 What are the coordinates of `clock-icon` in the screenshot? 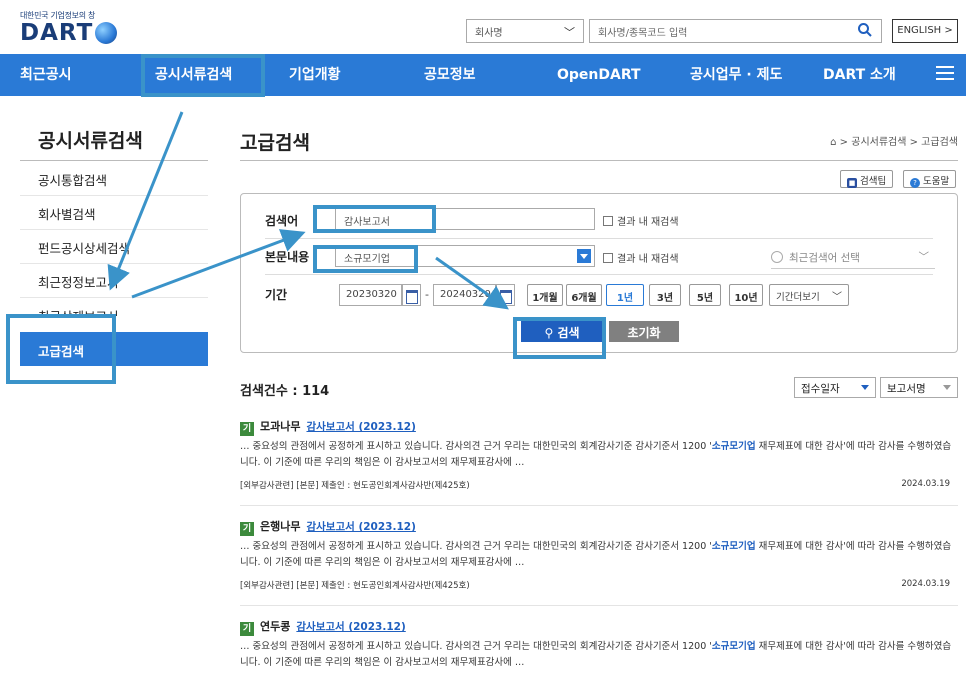 It's located at (777, 257).